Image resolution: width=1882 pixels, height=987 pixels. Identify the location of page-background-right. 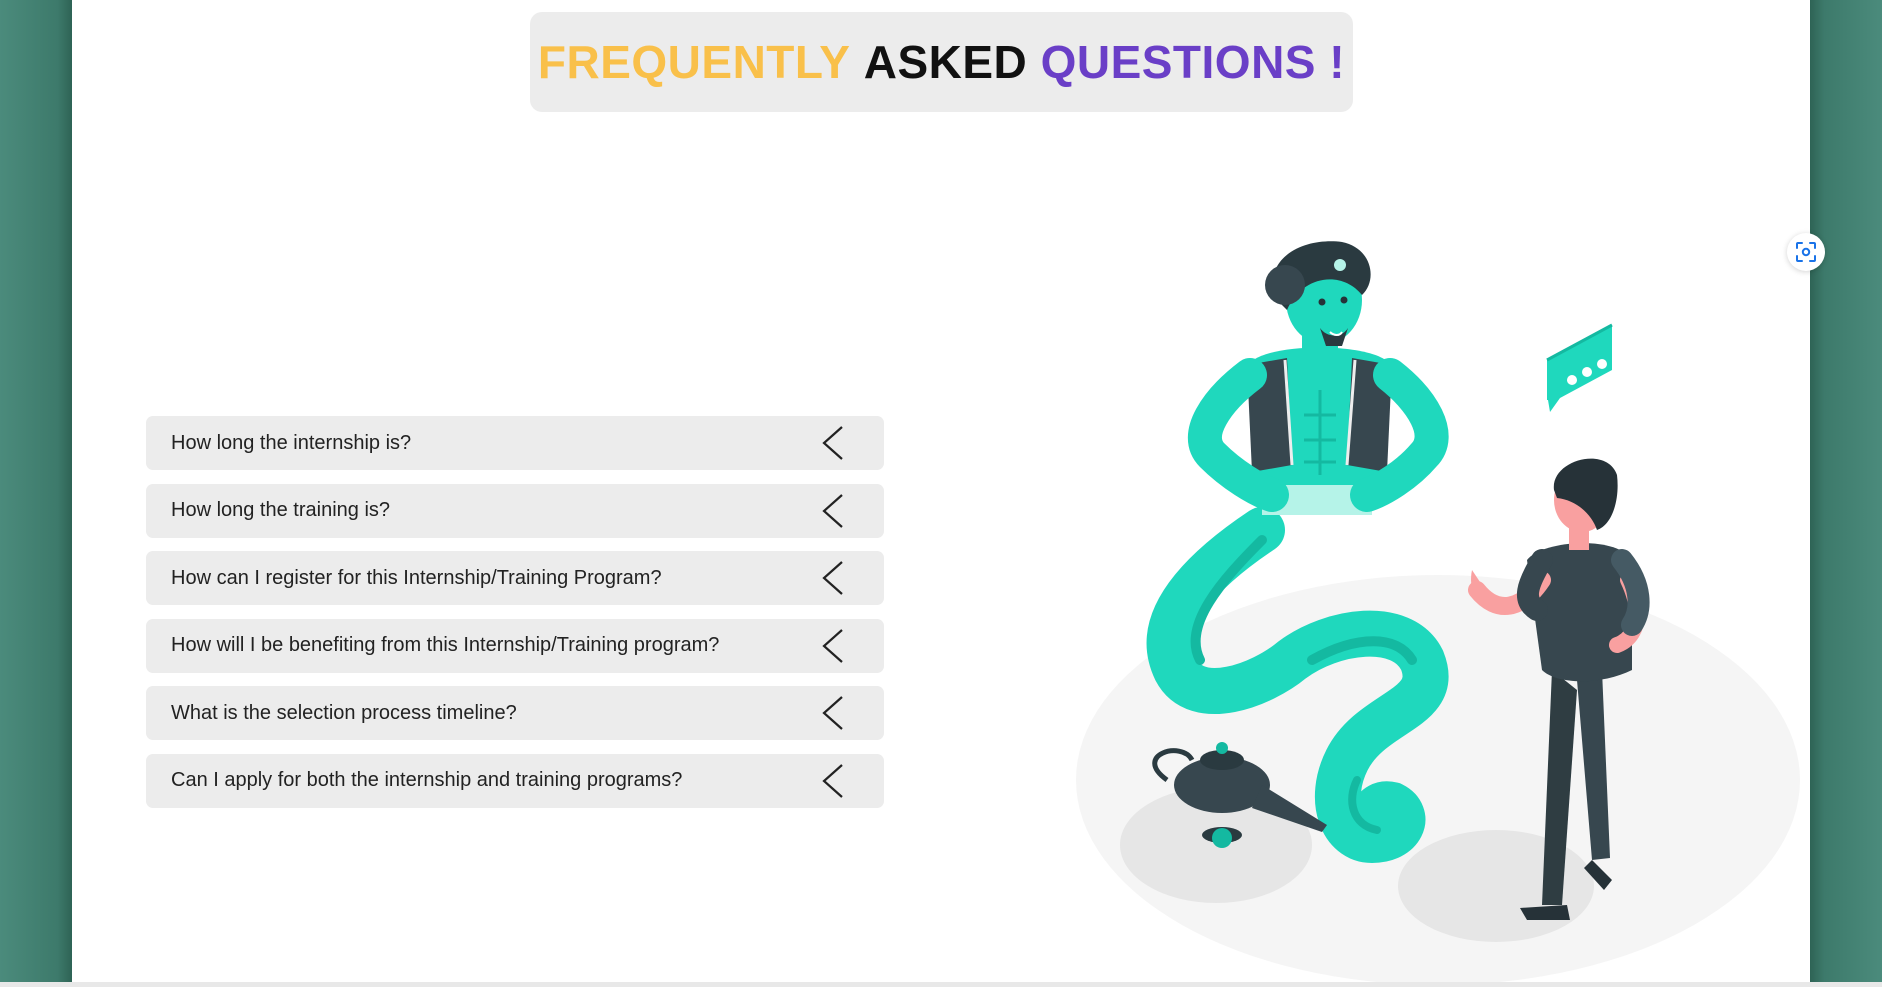
(1846, 493).